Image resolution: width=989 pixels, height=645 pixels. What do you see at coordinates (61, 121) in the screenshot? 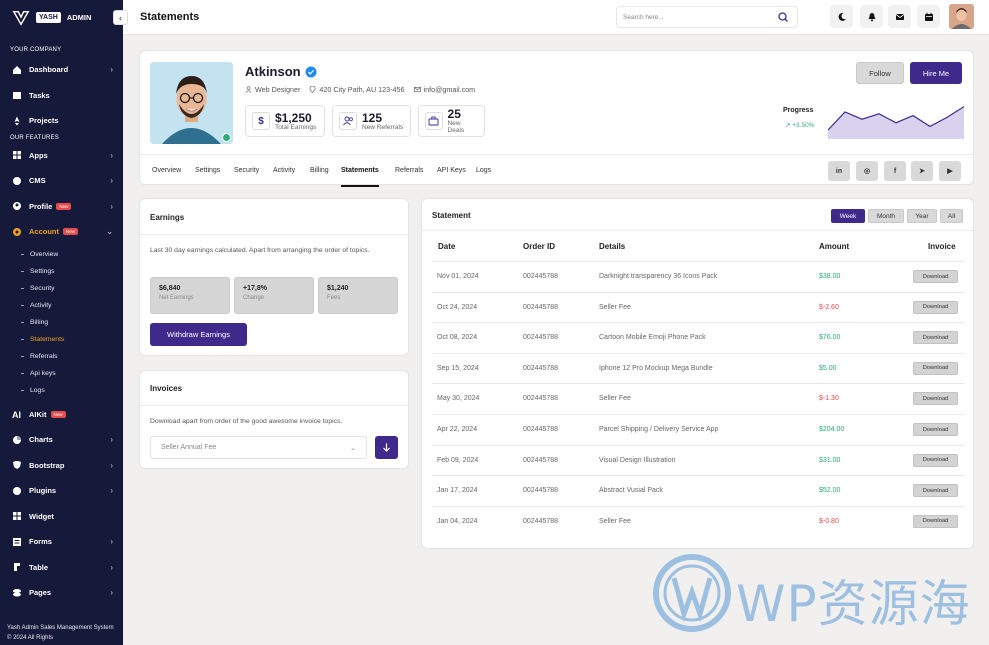
I see `sidebar-item-projects: Projects` at bounding box center [61, 121].